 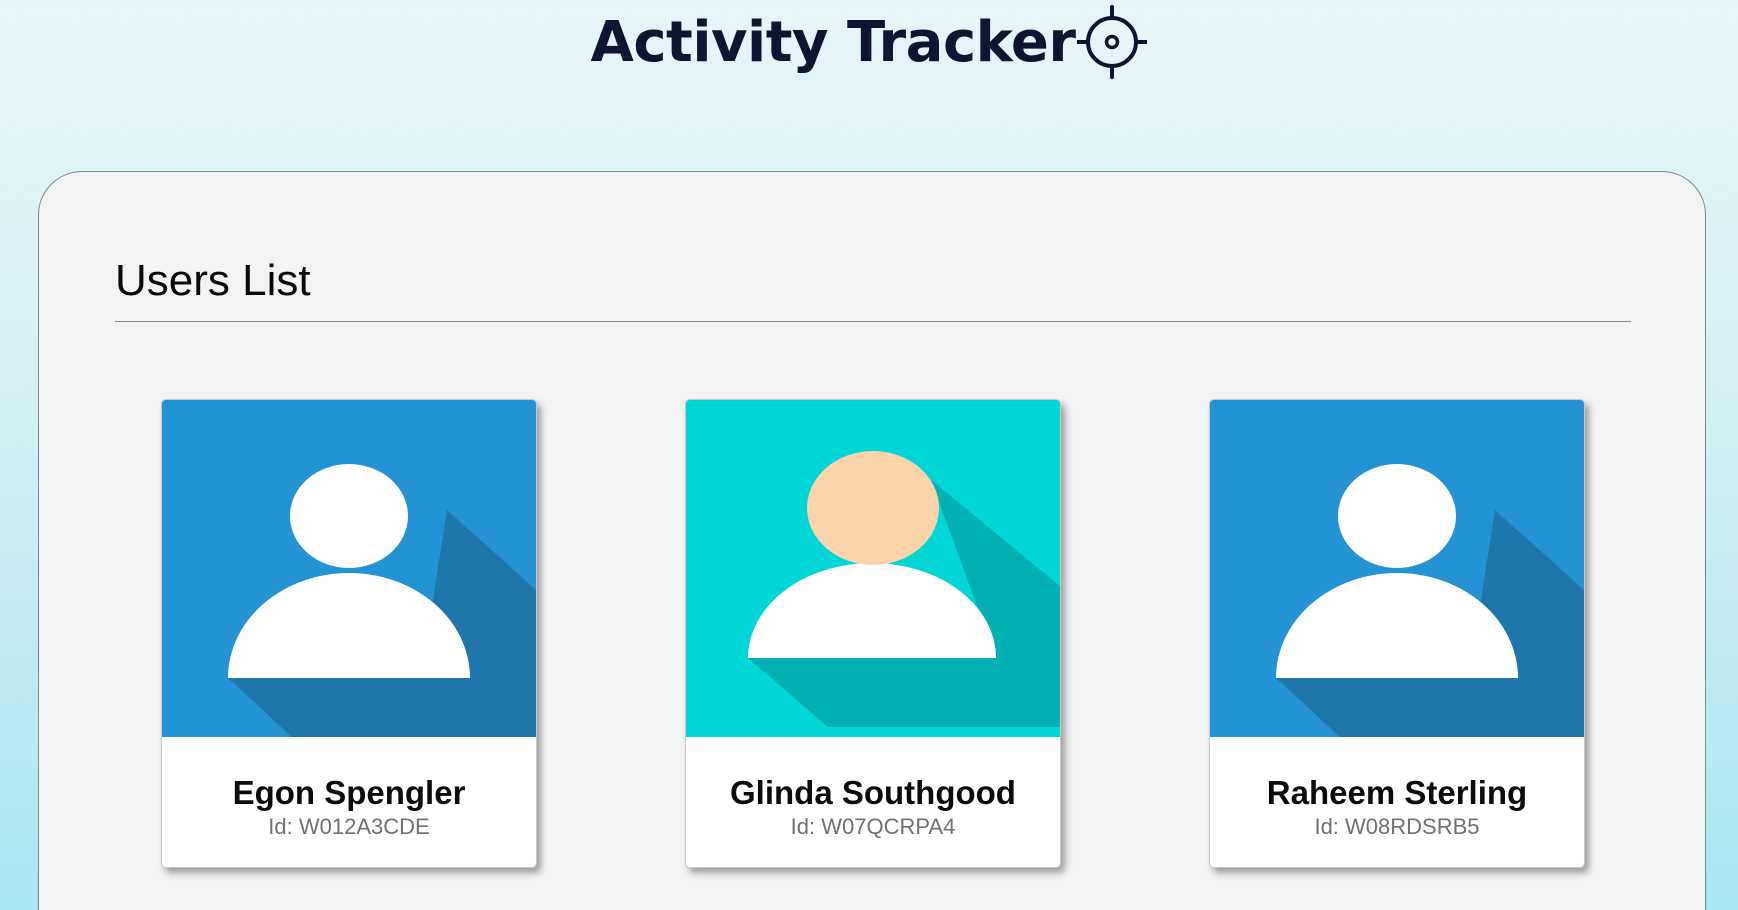 What do you see at coordinates (1412, 826) in the screenshot?
I see `user-id-value: W08RDSRB5` at bounding box center [1412, 826].